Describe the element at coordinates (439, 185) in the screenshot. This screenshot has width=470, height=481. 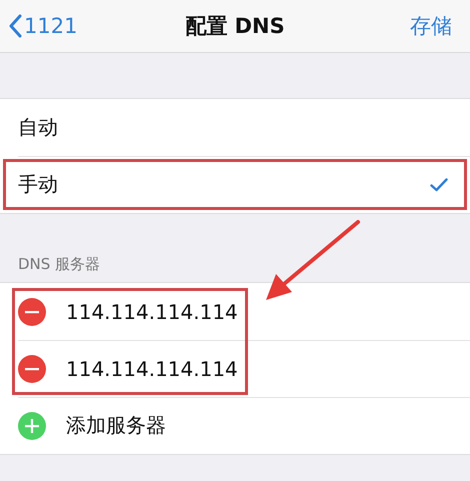
I see `checkmark-icon` at that location.